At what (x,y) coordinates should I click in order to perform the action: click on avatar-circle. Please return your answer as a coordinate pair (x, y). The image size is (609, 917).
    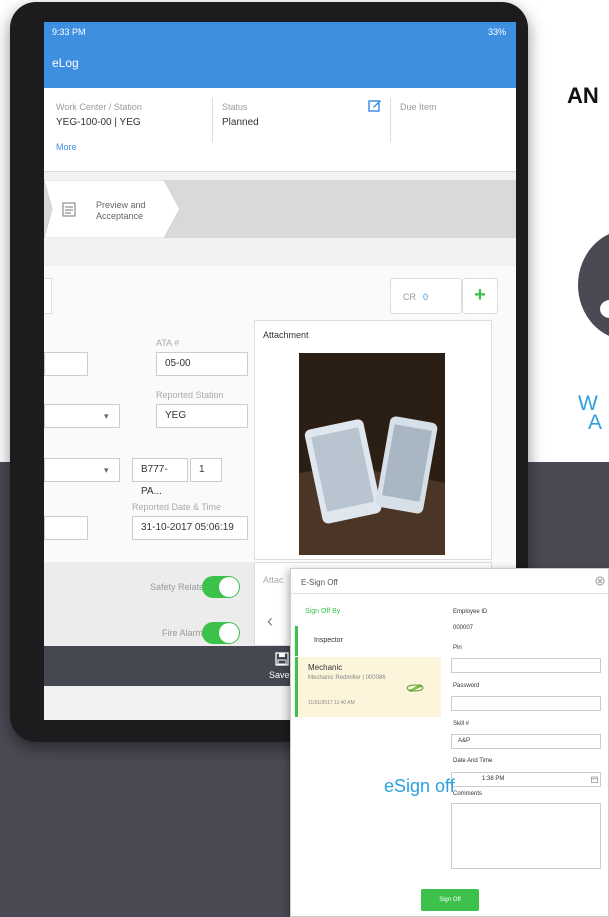
    Looking at the image, I should click on (593, 285).